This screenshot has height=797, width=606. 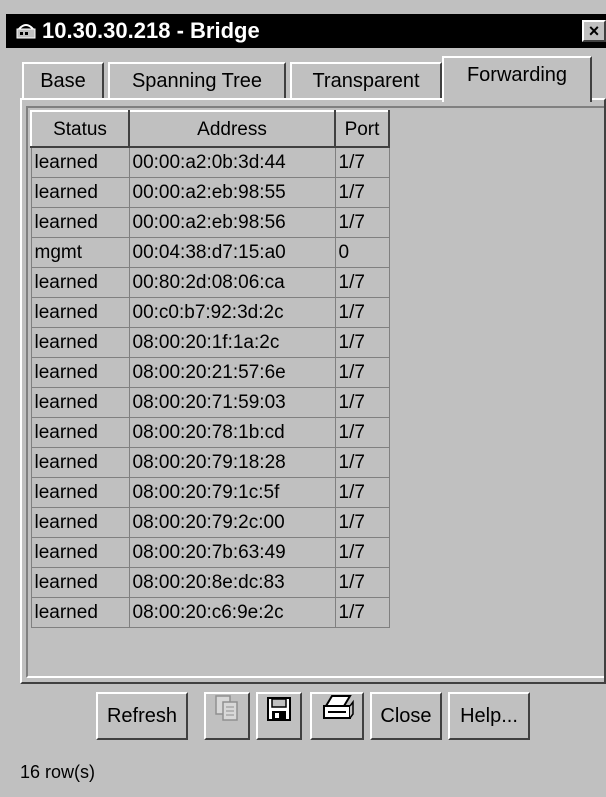 I want to click on table-row: learned 08:00:20:8e:dc:83 1/7, so click(x=210, y=582).